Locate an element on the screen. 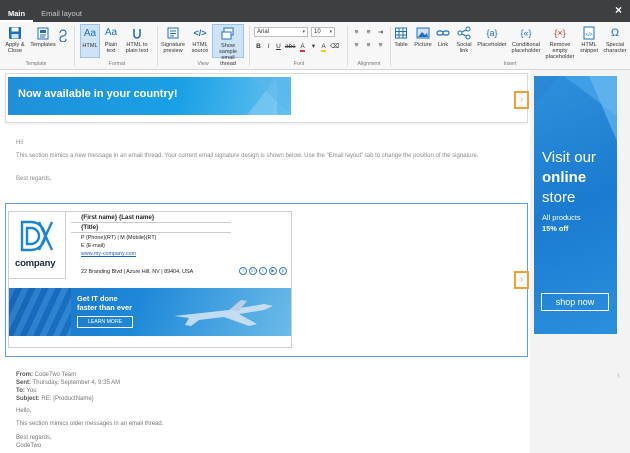 This screenshot has height=453, width=630. numbered-list-icon: ≡ is located at coordinates (368, 32).